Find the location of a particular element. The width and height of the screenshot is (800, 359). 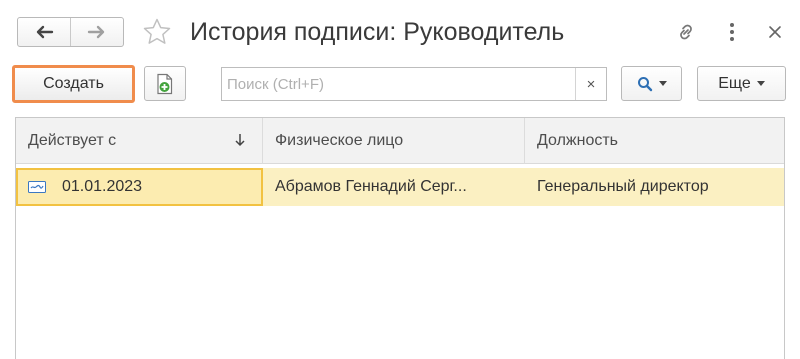

table-header: Действует с Физическое лицо Должность is located at coordinates (400, 141).